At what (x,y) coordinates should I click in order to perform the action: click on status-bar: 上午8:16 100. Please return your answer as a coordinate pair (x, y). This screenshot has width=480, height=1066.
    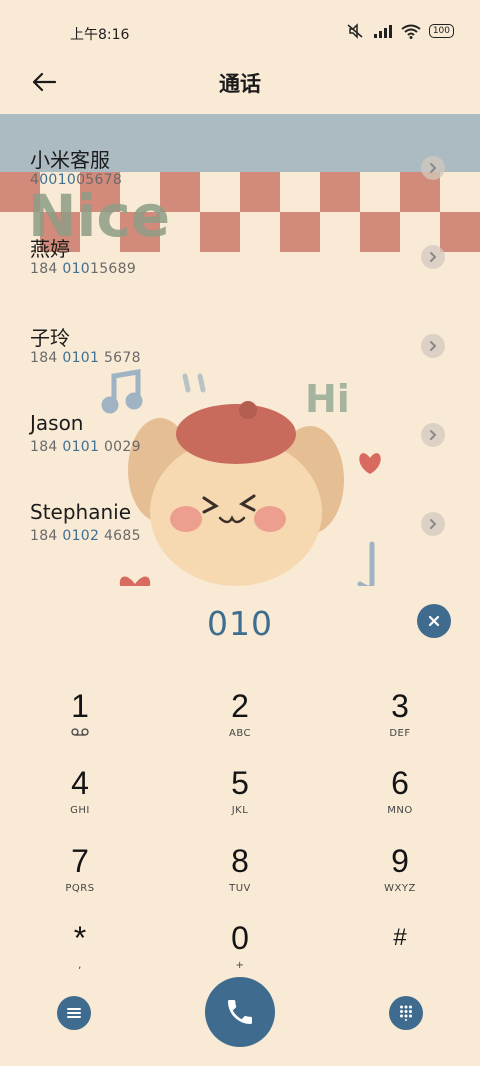
    Looking at the image, I should click on (240, 31).